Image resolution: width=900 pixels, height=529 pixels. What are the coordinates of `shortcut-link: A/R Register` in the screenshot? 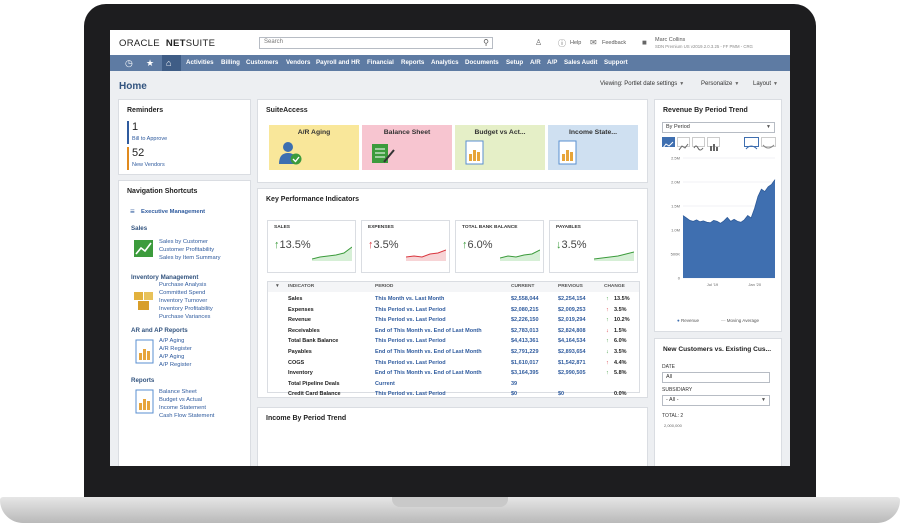 It's located at (175, 349).